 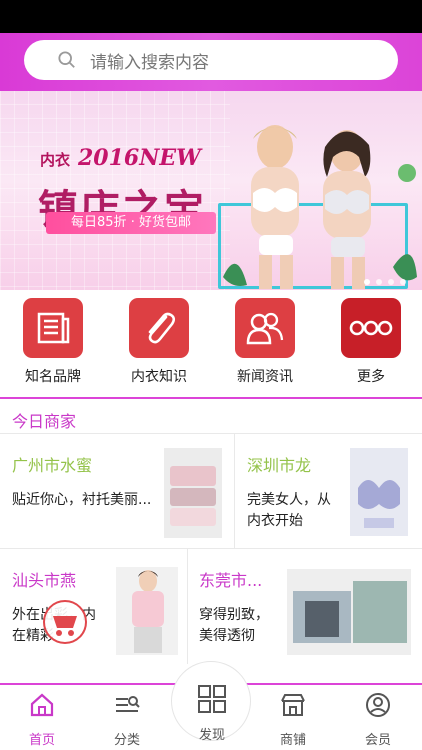 I want to click on discover-icon, so click(x=212, y=699).